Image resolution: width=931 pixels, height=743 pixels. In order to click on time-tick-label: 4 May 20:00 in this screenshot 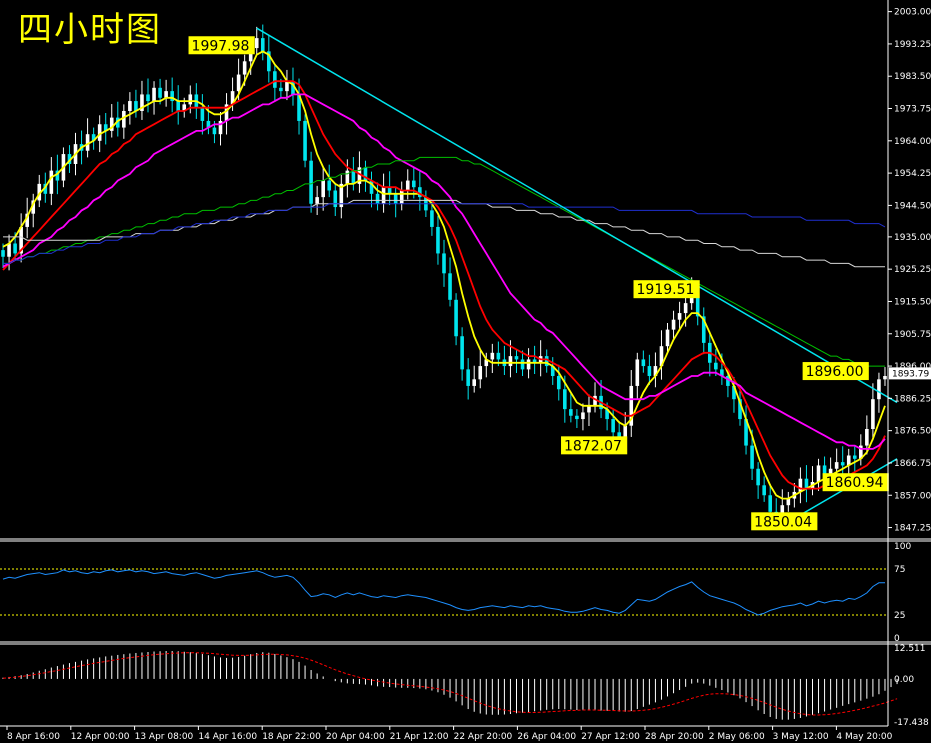, I will do `click(864, 737)`.